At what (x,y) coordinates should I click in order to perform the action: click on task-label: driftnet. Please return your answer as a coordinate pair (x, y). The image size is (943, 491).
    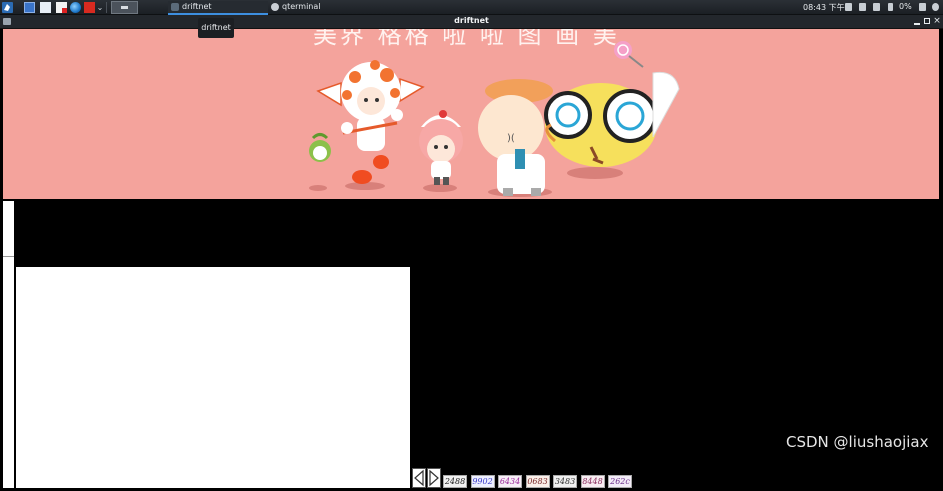
    Looking at the image, I should click on (197, 6).